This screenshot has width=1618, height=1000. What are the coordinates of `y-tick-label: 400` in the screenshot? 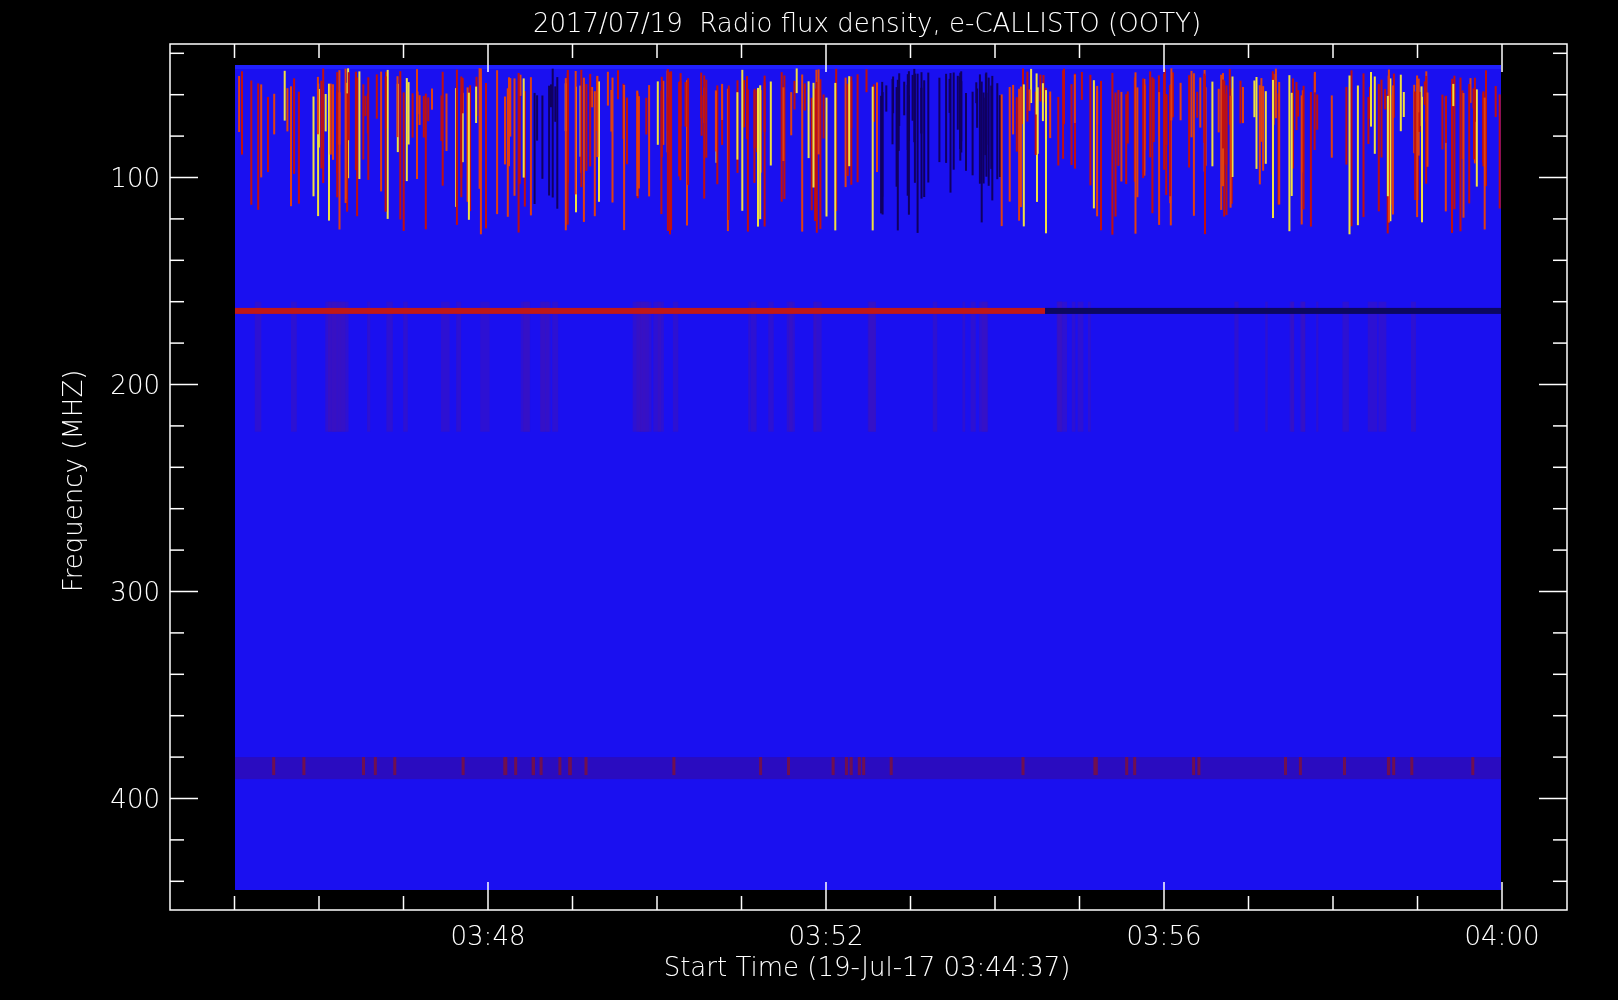 It's located at (135, 798).